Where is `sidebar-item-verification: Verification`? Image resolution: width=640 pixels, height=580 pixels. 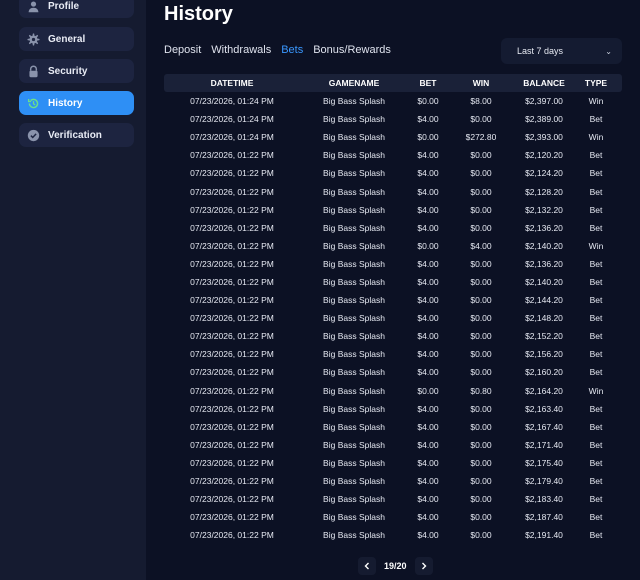
sidebar-item-verification: Verification is located at coordinates (76, 135).